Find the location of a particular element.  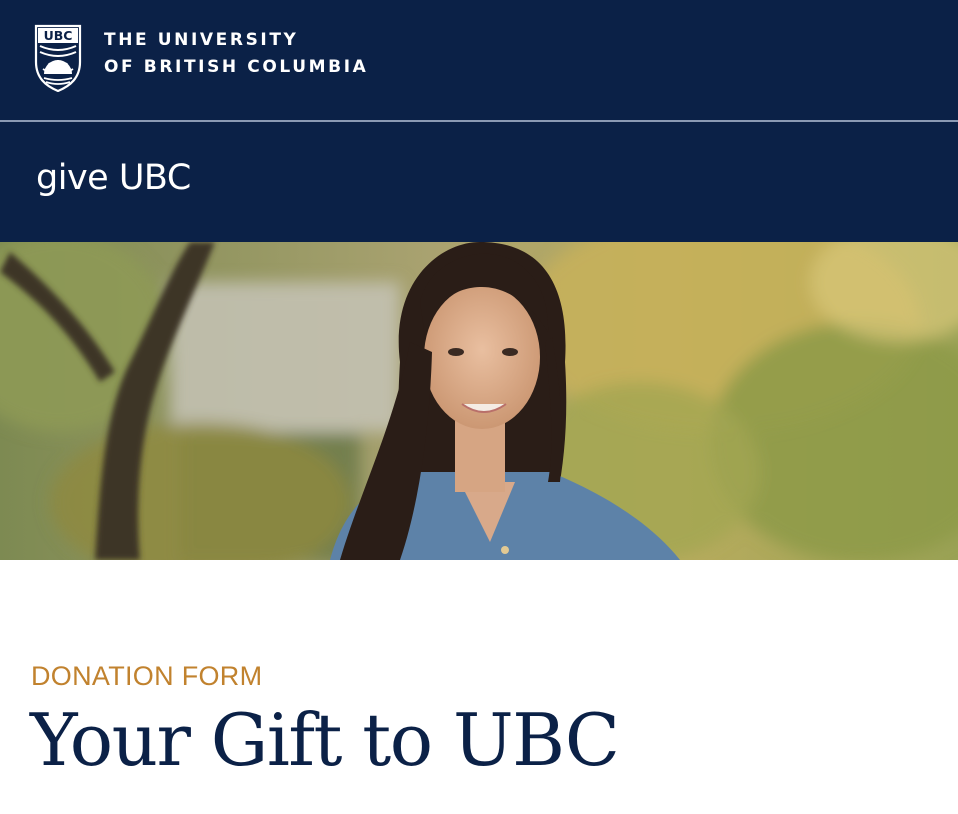

university-wordmark: THE UNIVERSITY OF BRITISH COLUMBIA is located at coordinates (236, 54).